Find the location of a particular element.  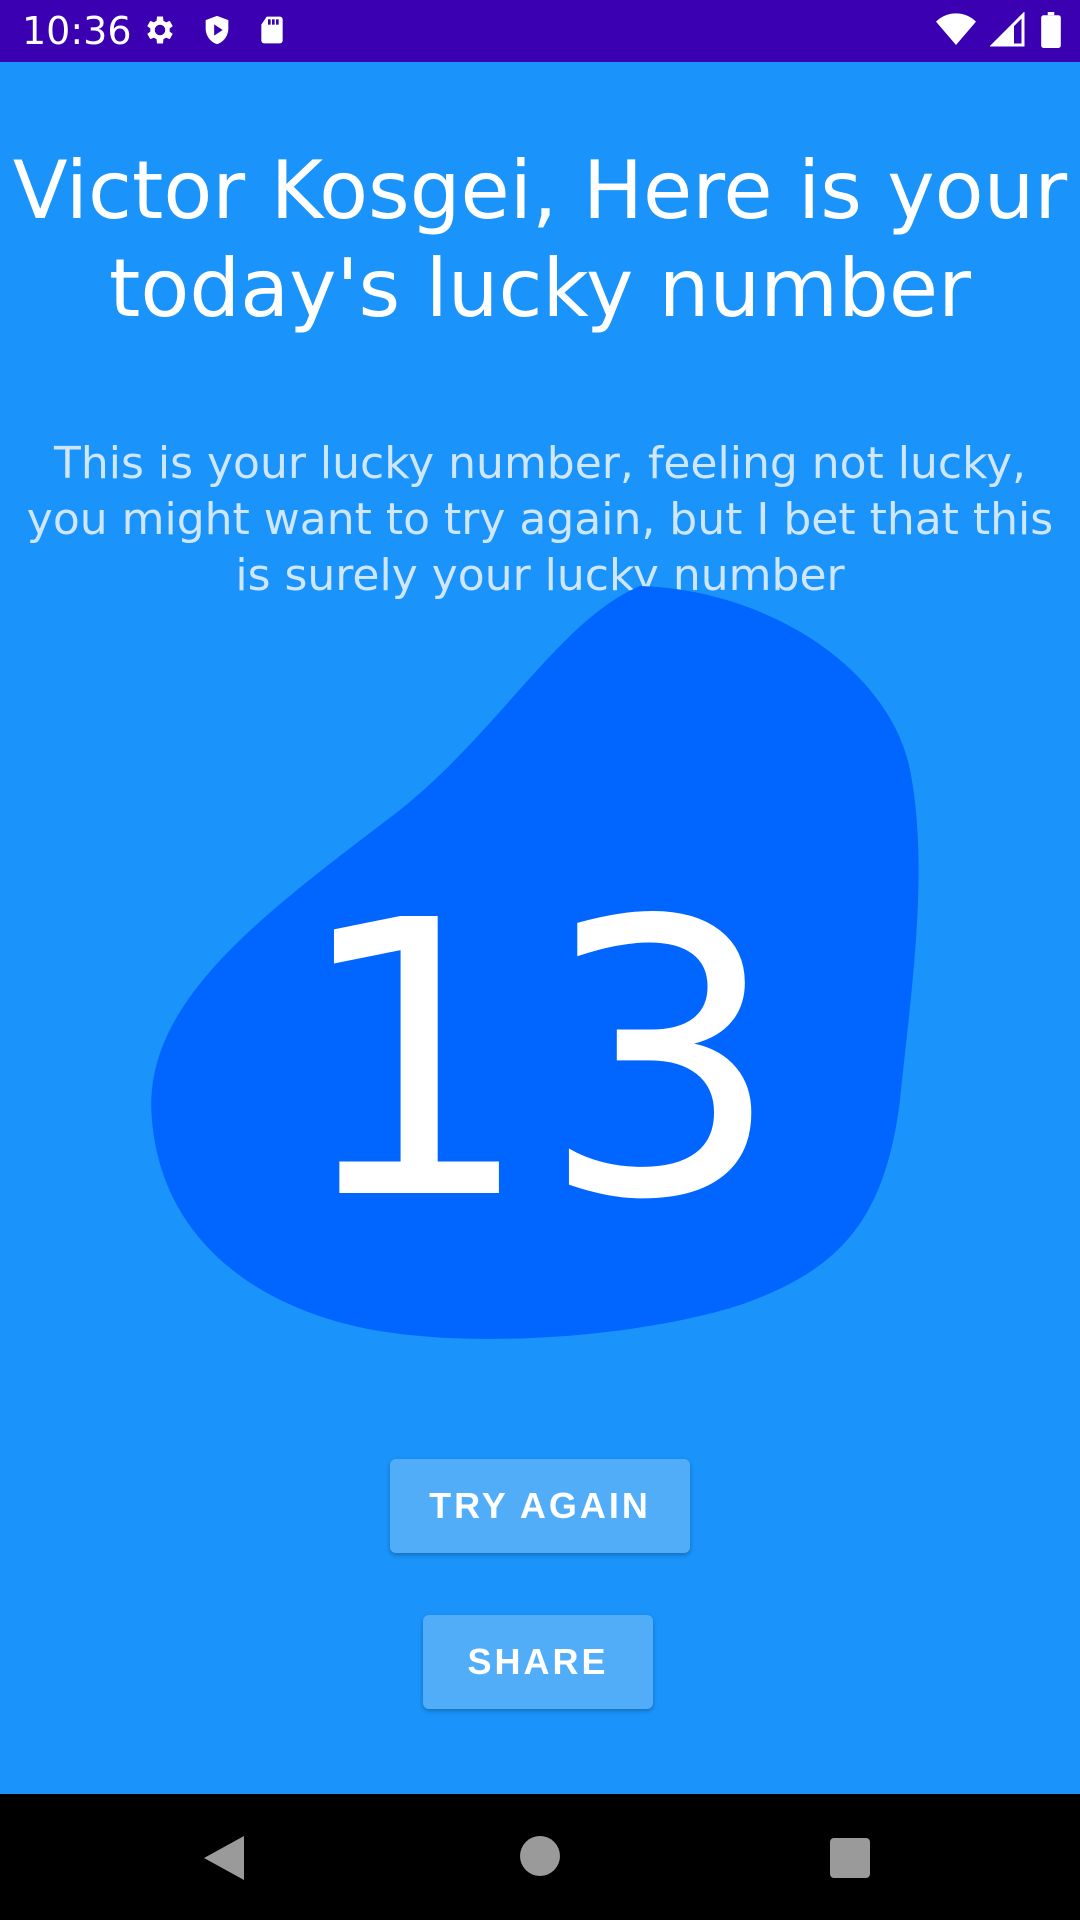

status-right-icons is located at coordinates (999, 32).